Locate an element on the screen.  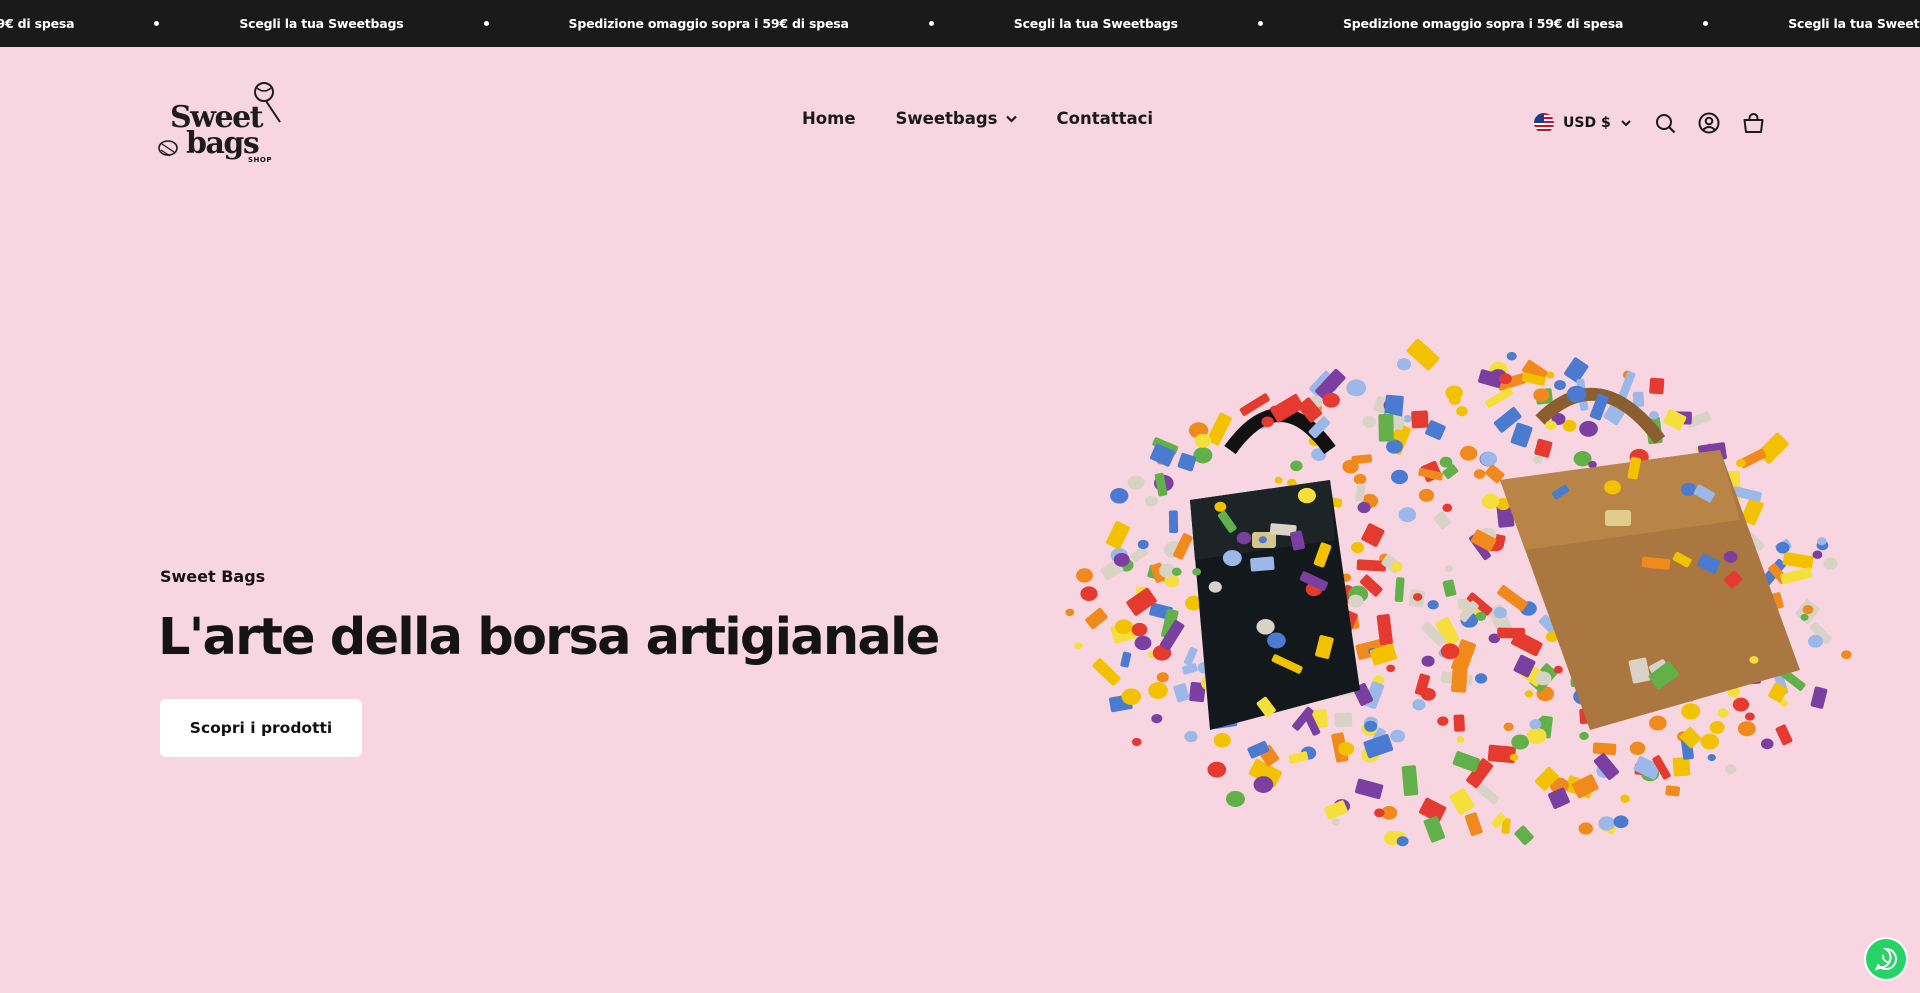
currency-selector: USD $ is located at coordinates (1582, 123).